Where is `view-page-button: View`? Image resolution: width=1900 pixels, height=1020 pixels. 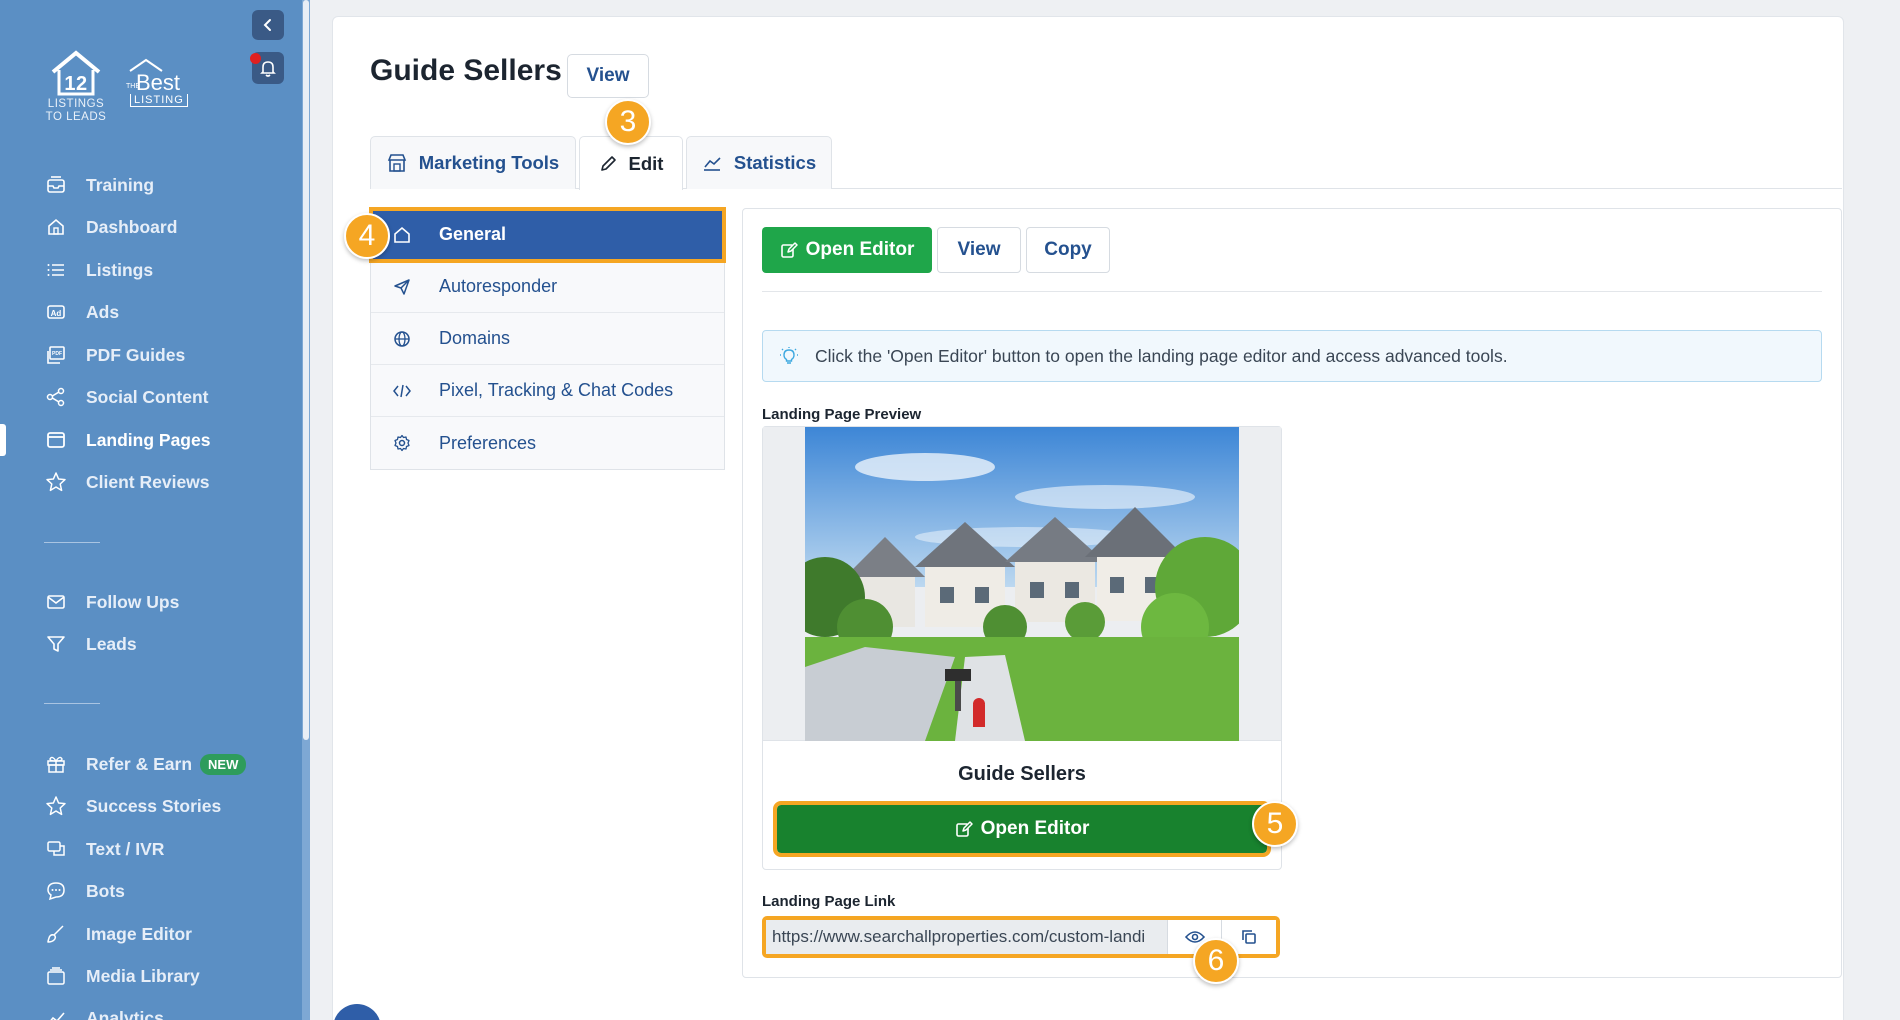
view-page-button: View is located at coordinates (979, 250).